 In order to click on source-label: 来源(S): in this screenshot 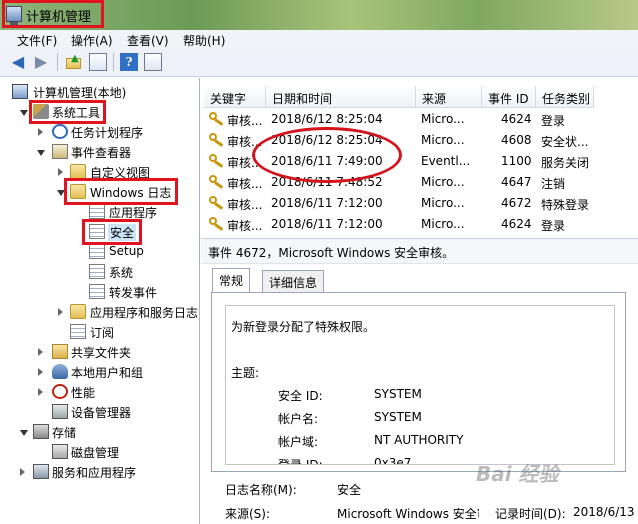, I will do `click(248, 514)`.